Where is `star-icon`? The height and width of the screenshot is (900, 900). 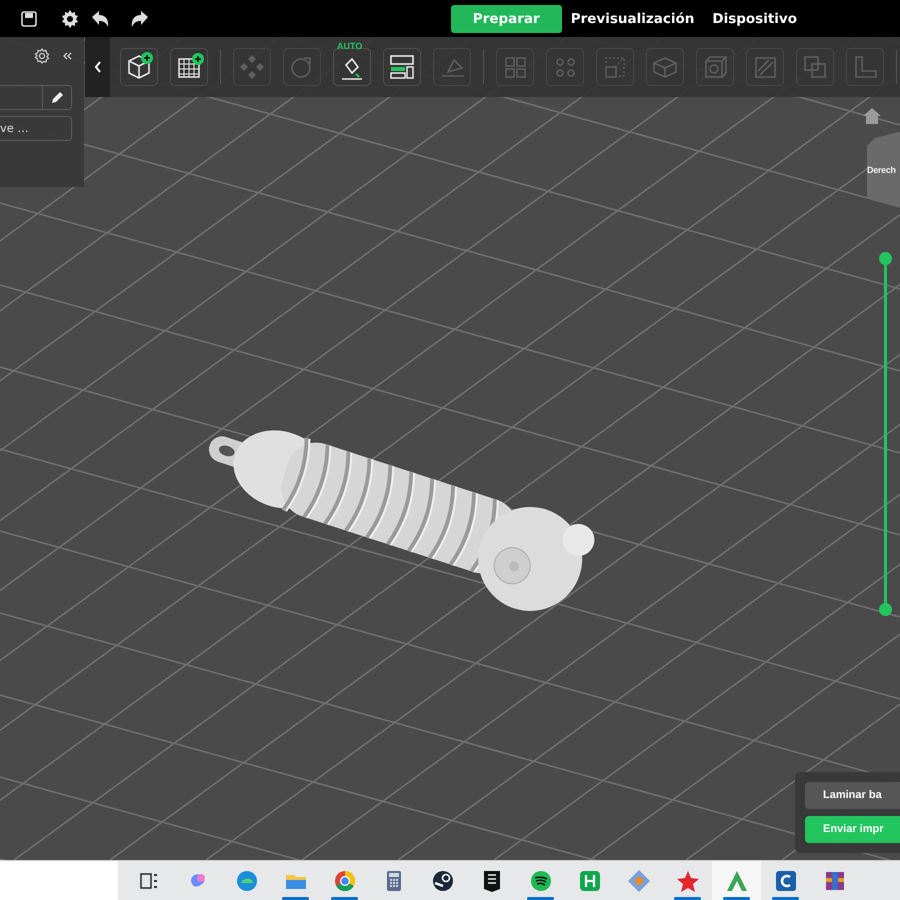
star-icon is located at coordinates (688, 880).